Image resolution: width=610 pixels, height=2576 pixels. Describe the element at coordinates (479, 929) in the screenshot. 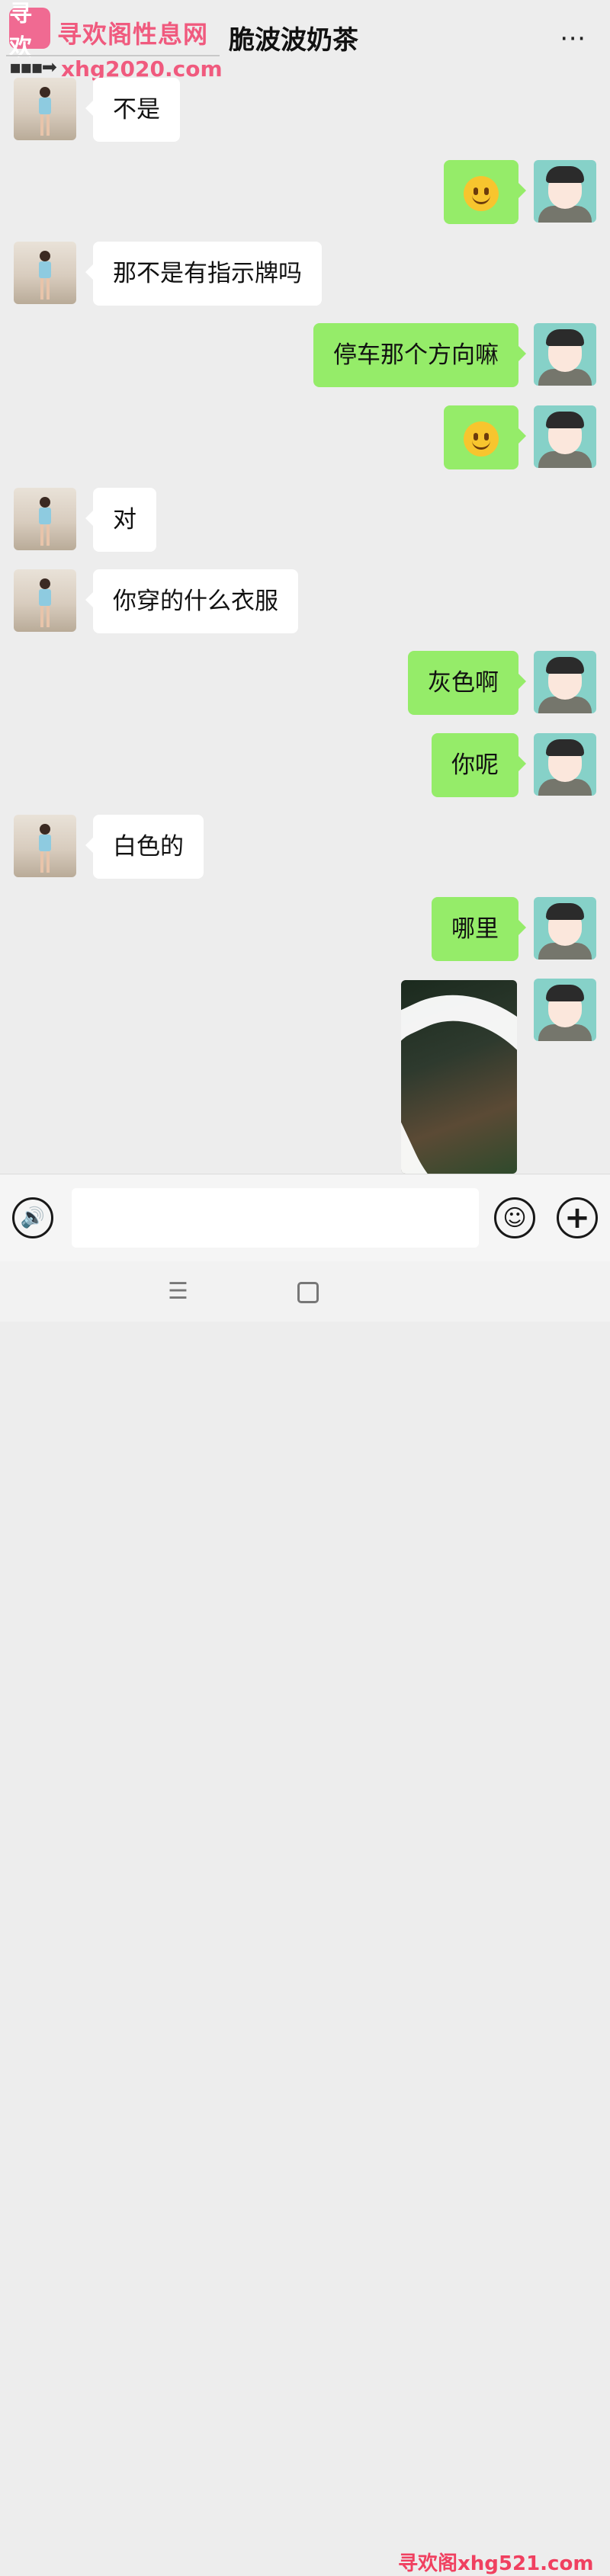

I see `message-bubble: 哪里` at that location.